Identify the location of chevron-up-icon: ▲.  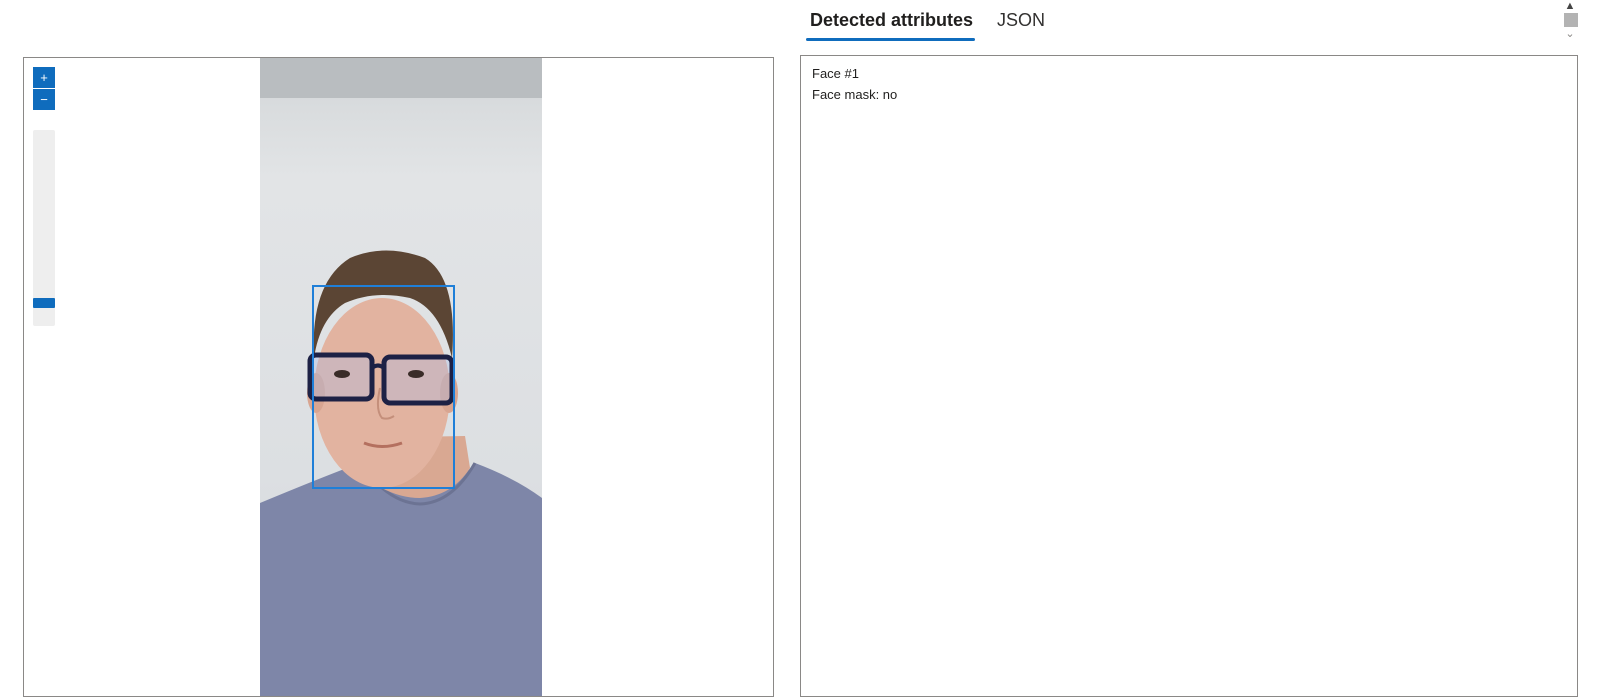
(1570, 6).